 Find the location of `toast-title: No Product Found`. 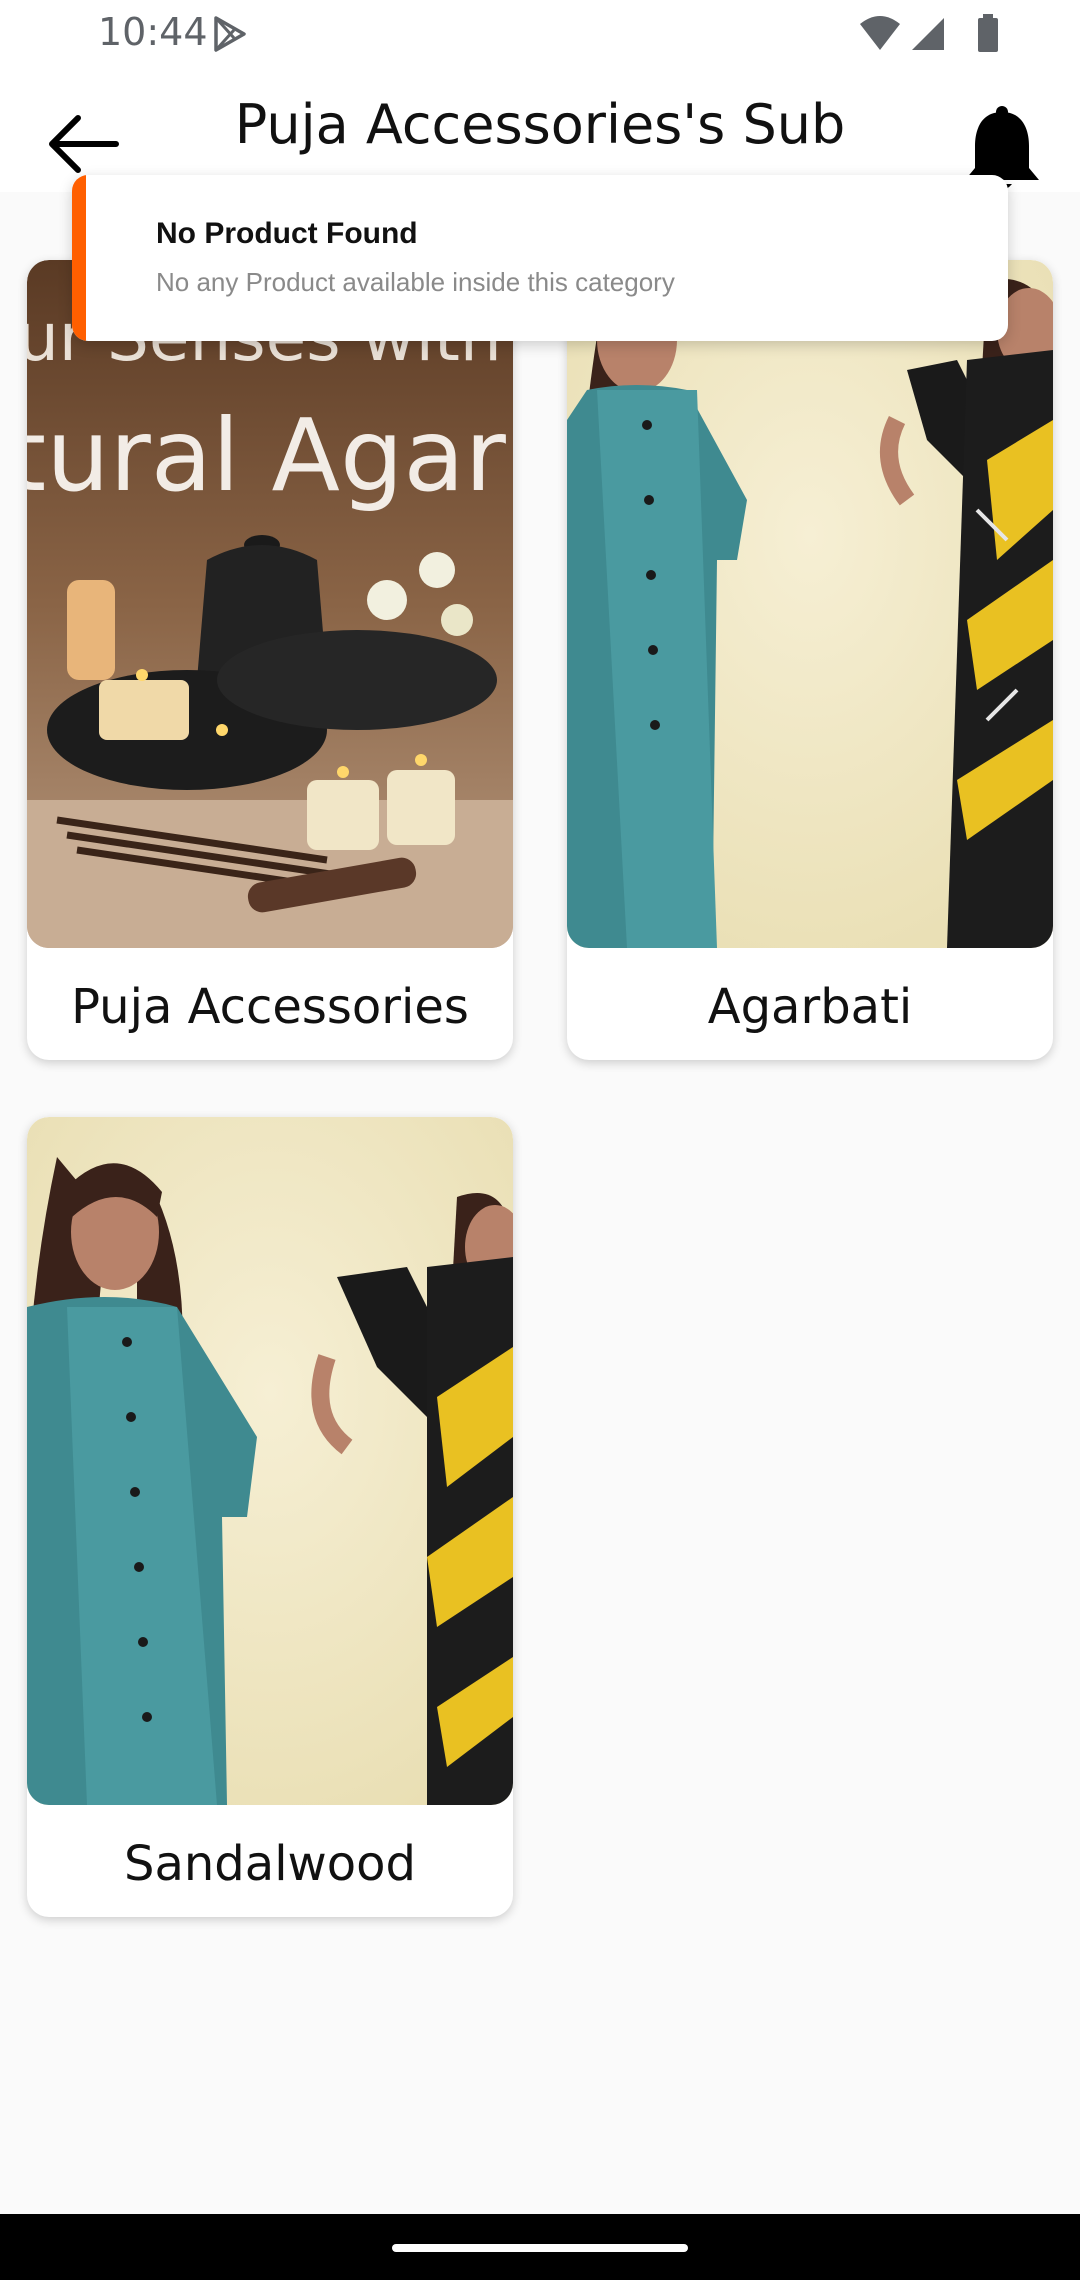

toast-title: No Product Found is located at coordinates (287, 233).